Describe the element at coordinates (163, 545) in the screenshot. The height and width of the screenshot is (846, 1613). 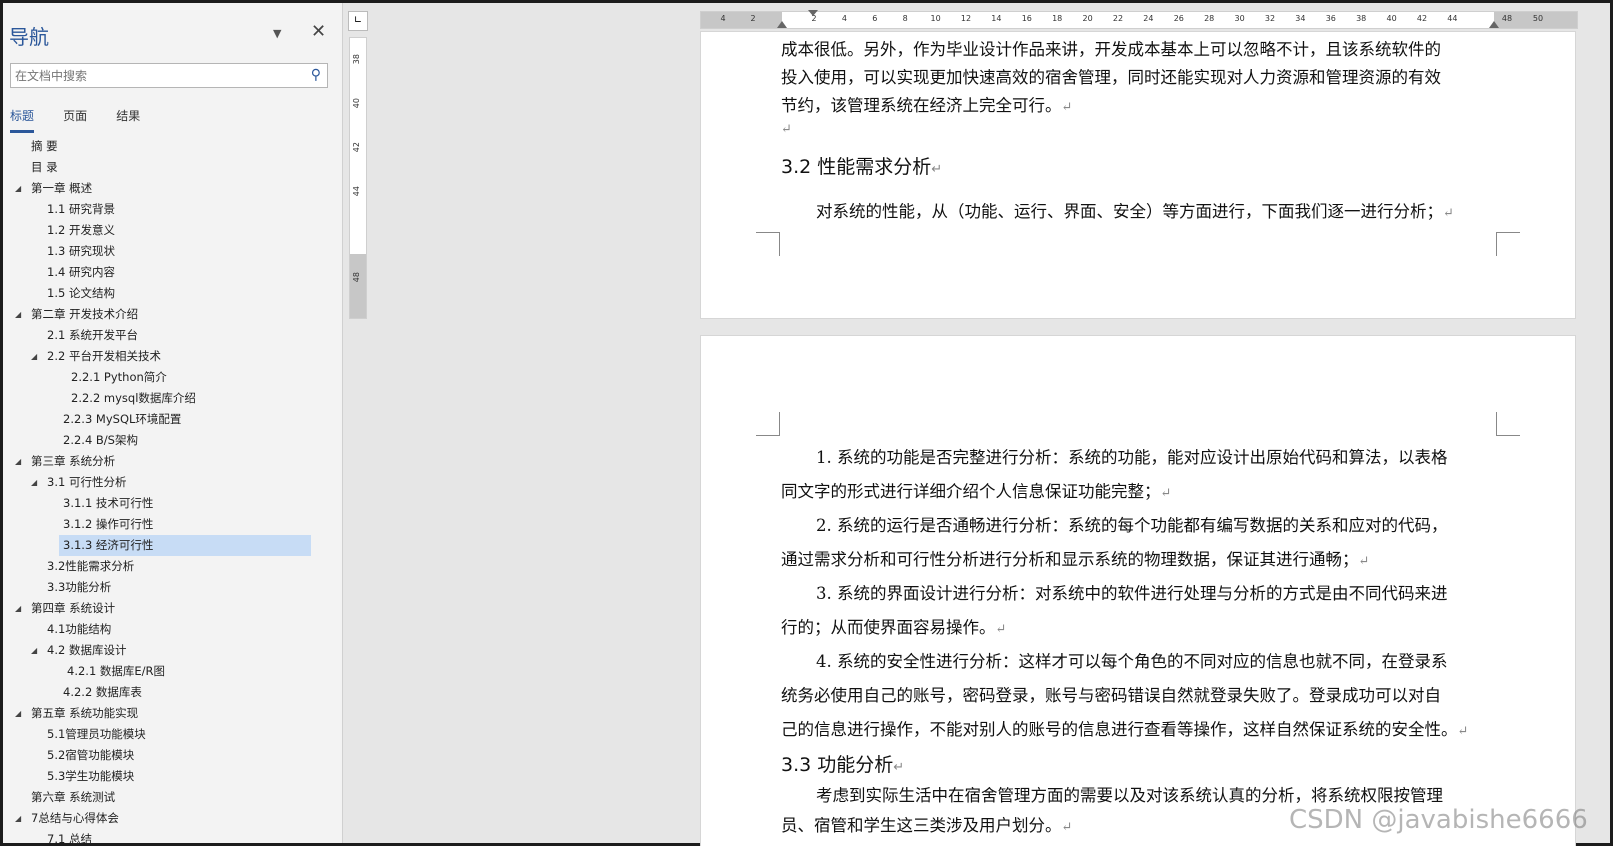
I see `nav-tree-item: 3.1.3 经济可行性` at that location.